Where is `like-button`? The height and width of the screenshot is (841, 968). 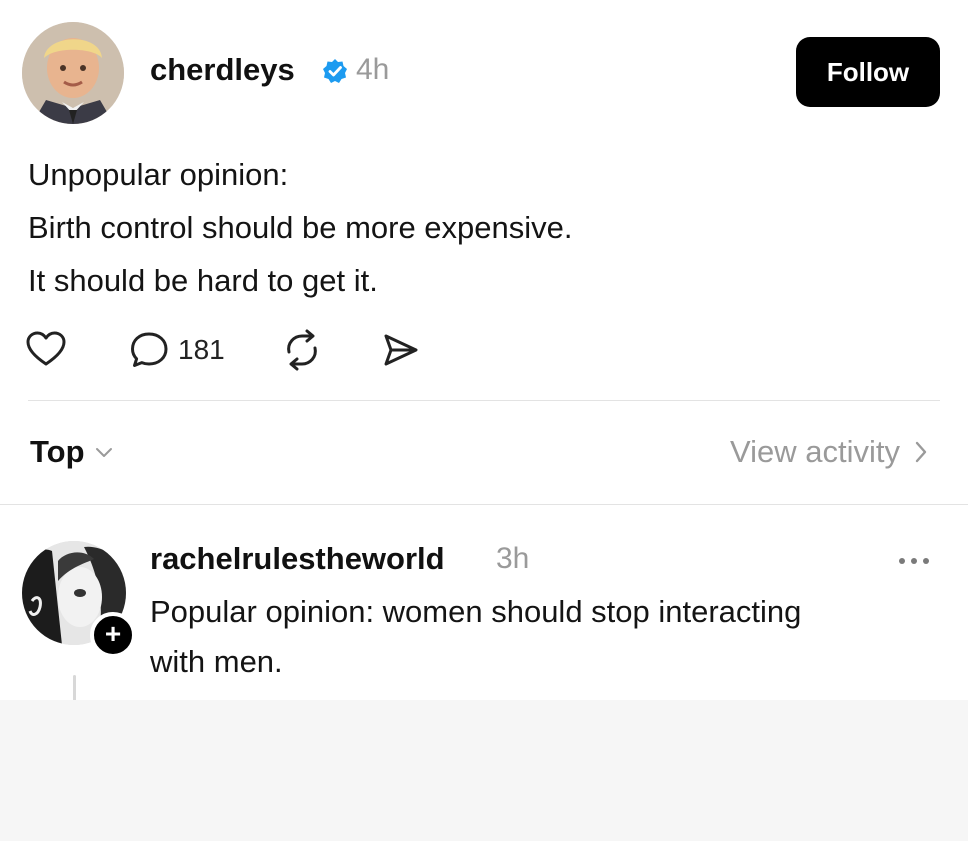 like-button is located at coordinates (46, 350).